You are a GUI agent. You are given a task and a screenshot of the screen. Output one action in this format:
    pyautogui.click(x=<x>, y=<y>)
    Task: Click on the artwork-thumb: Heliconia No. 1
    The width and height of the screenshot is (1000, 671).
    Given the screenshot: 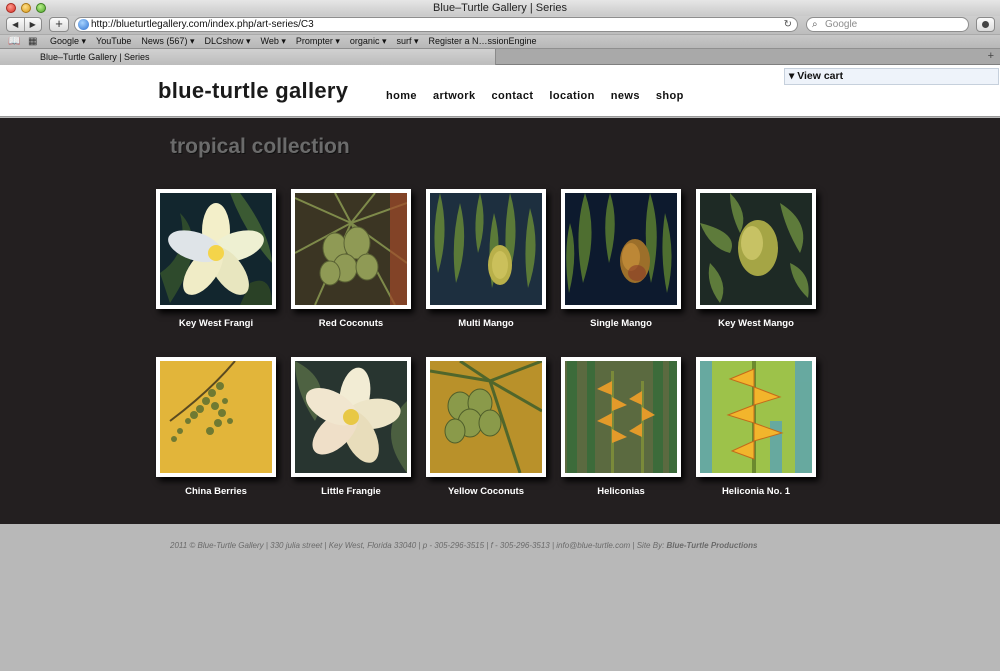 What is the action you would take?
    pyautogui.click(x=756, y=427)
    